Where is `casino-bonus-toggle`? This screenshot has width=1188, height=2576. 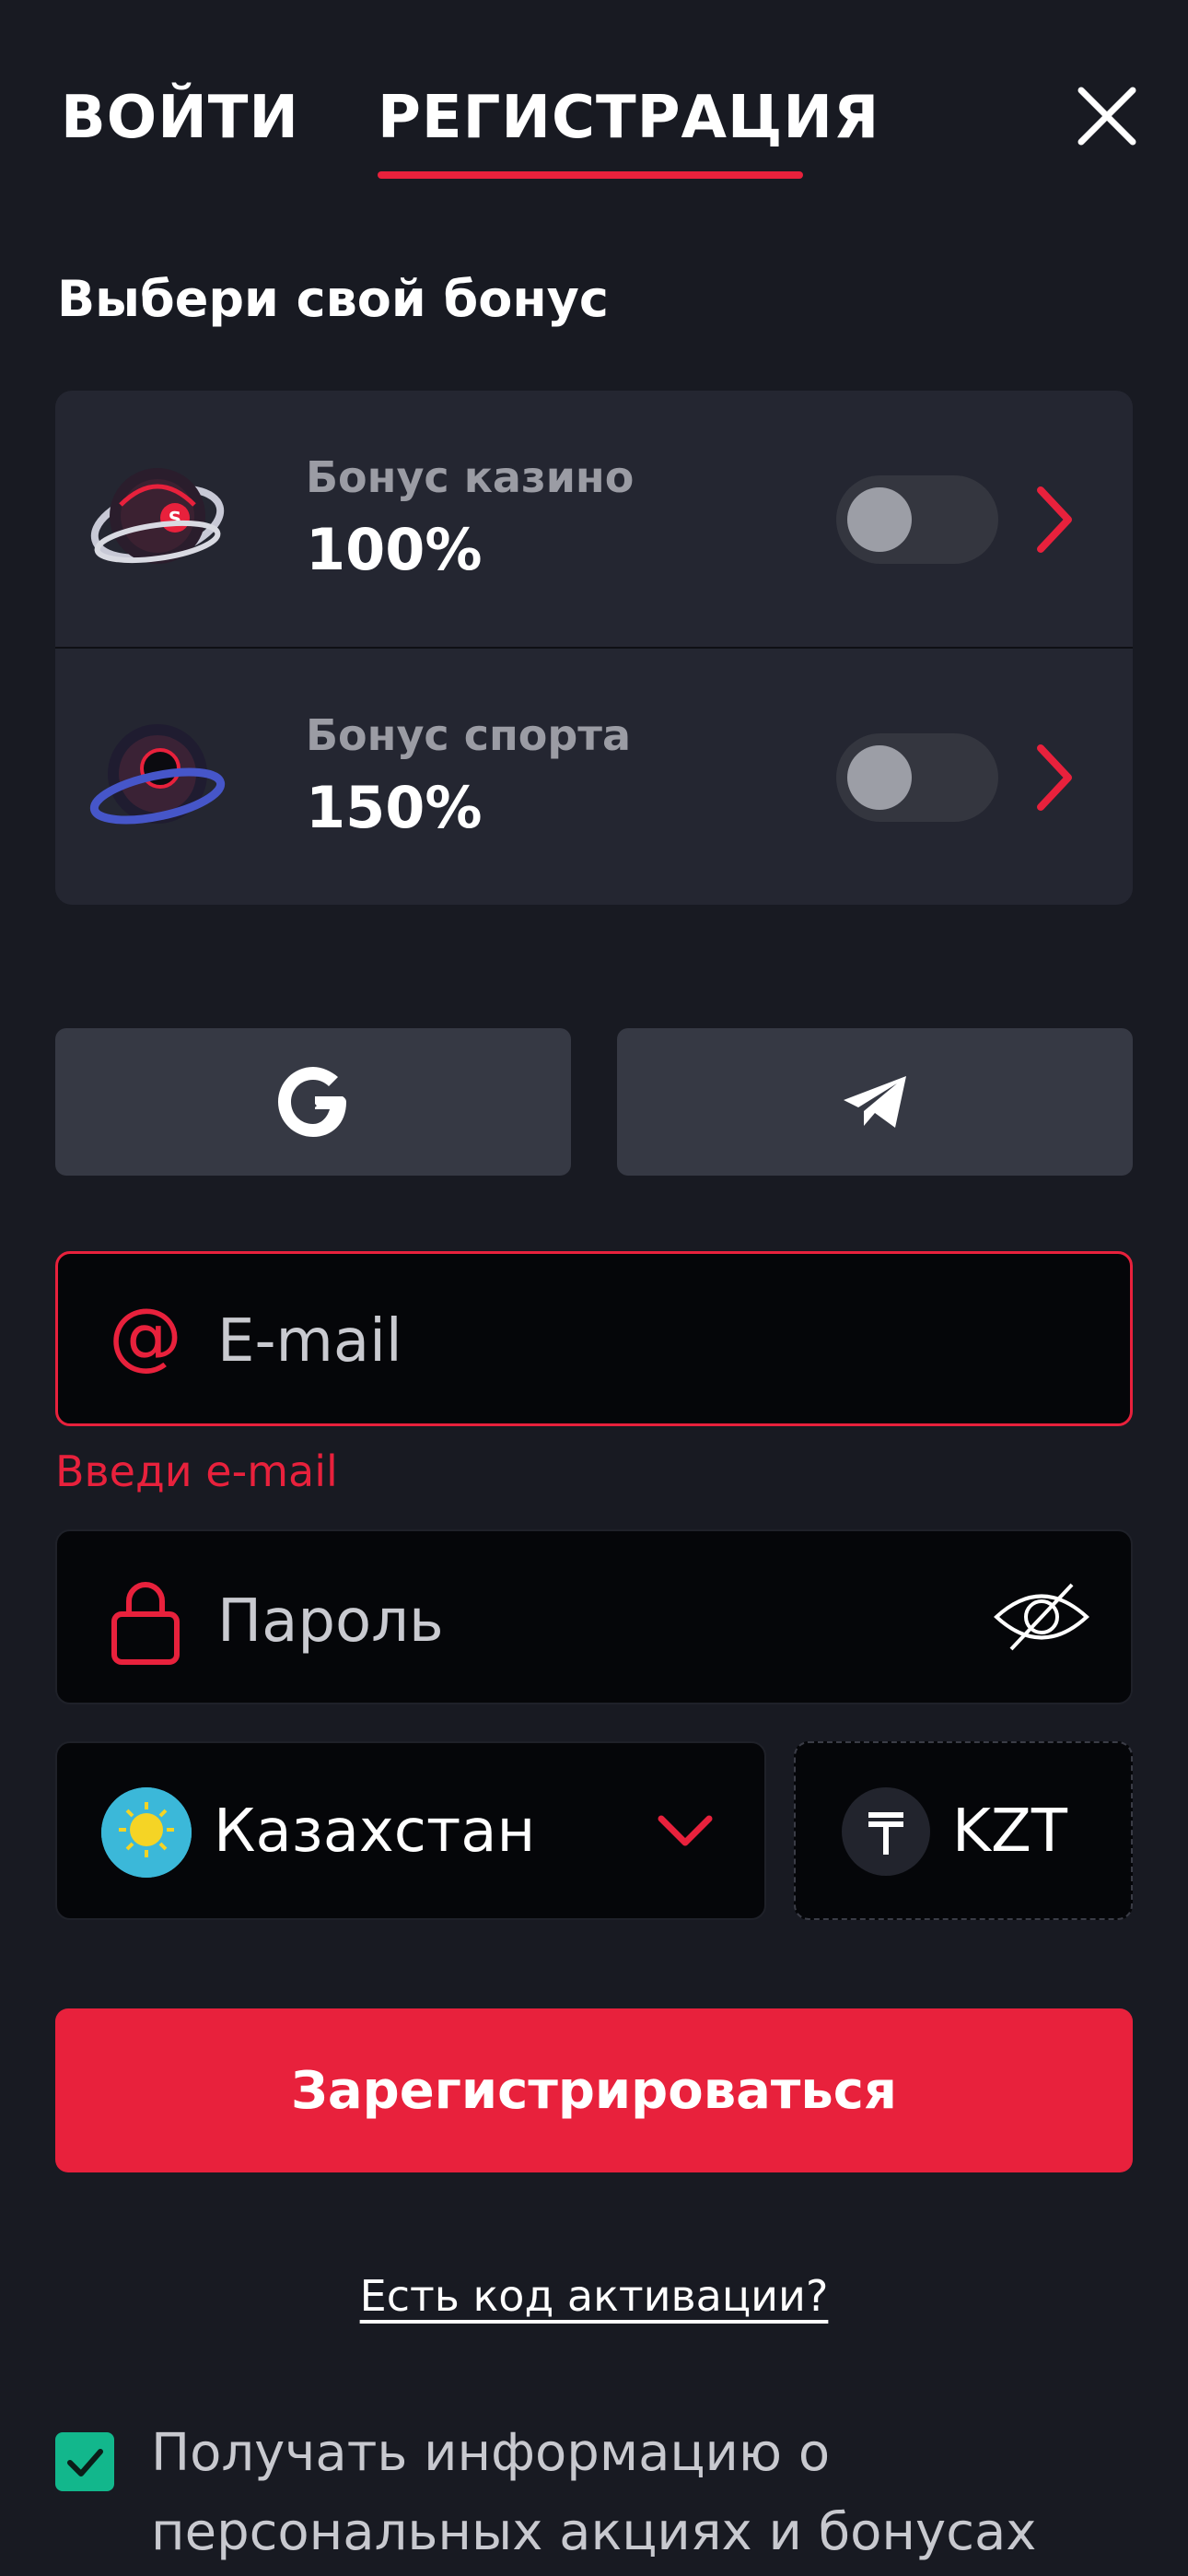
casino-bonus-toggle is located at coordinates (917, 519).